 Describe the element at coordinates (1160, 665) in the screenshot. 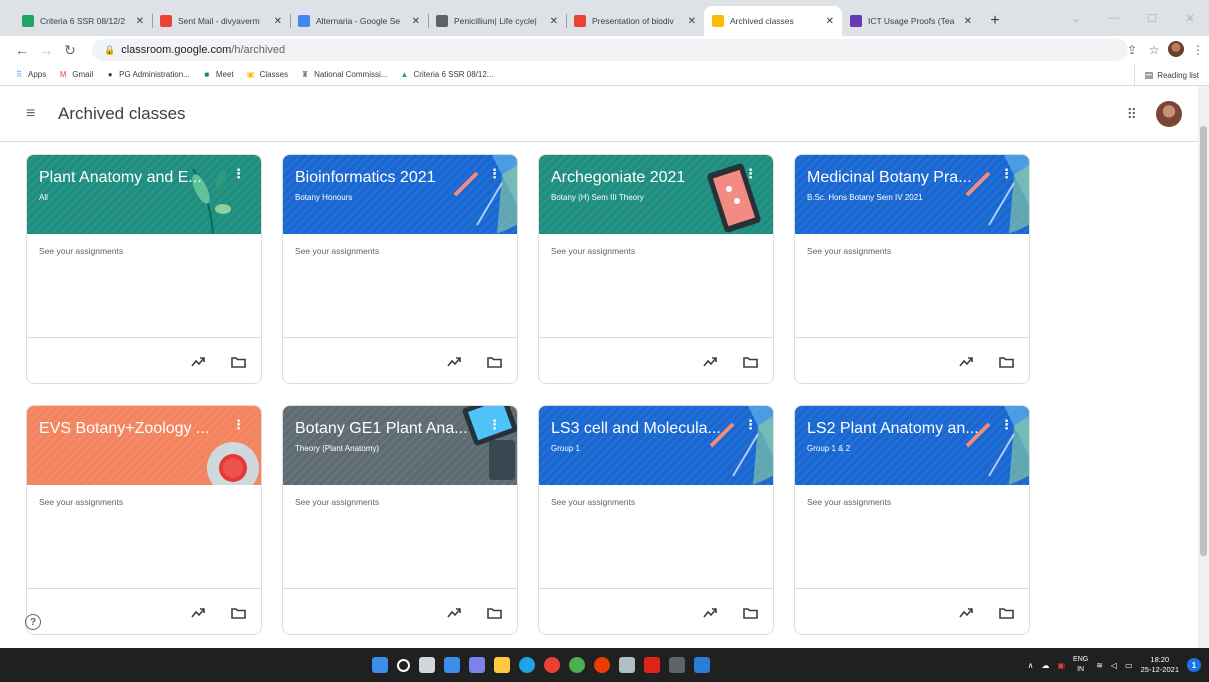

I see `clock: 18:20 25-12-2021` at that location.